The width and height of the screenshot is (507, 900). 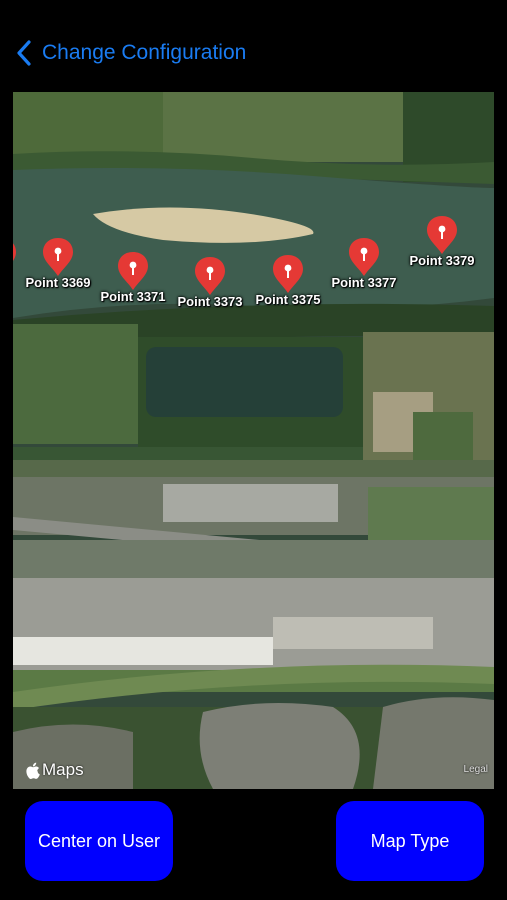 What do you see at coordinates (99, 841) in the screenshot?
I see `center-on-user-button: Center on User` at bounding box center [99, 841].